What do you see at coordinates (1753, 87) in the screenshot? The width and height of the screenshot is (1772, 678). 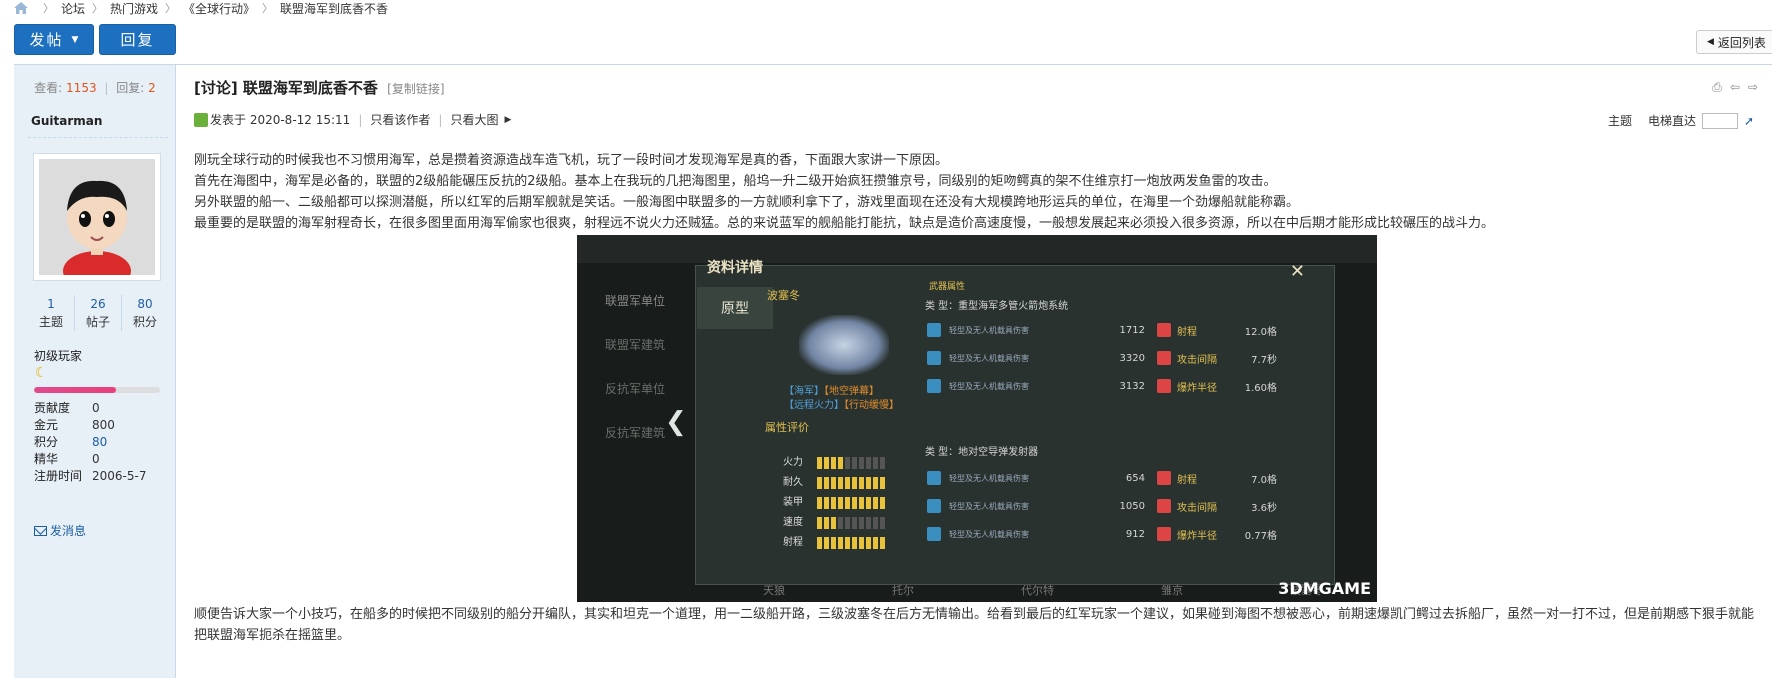 I see `next-thread-icon: ⇨` at bounding box center [1753, 87].